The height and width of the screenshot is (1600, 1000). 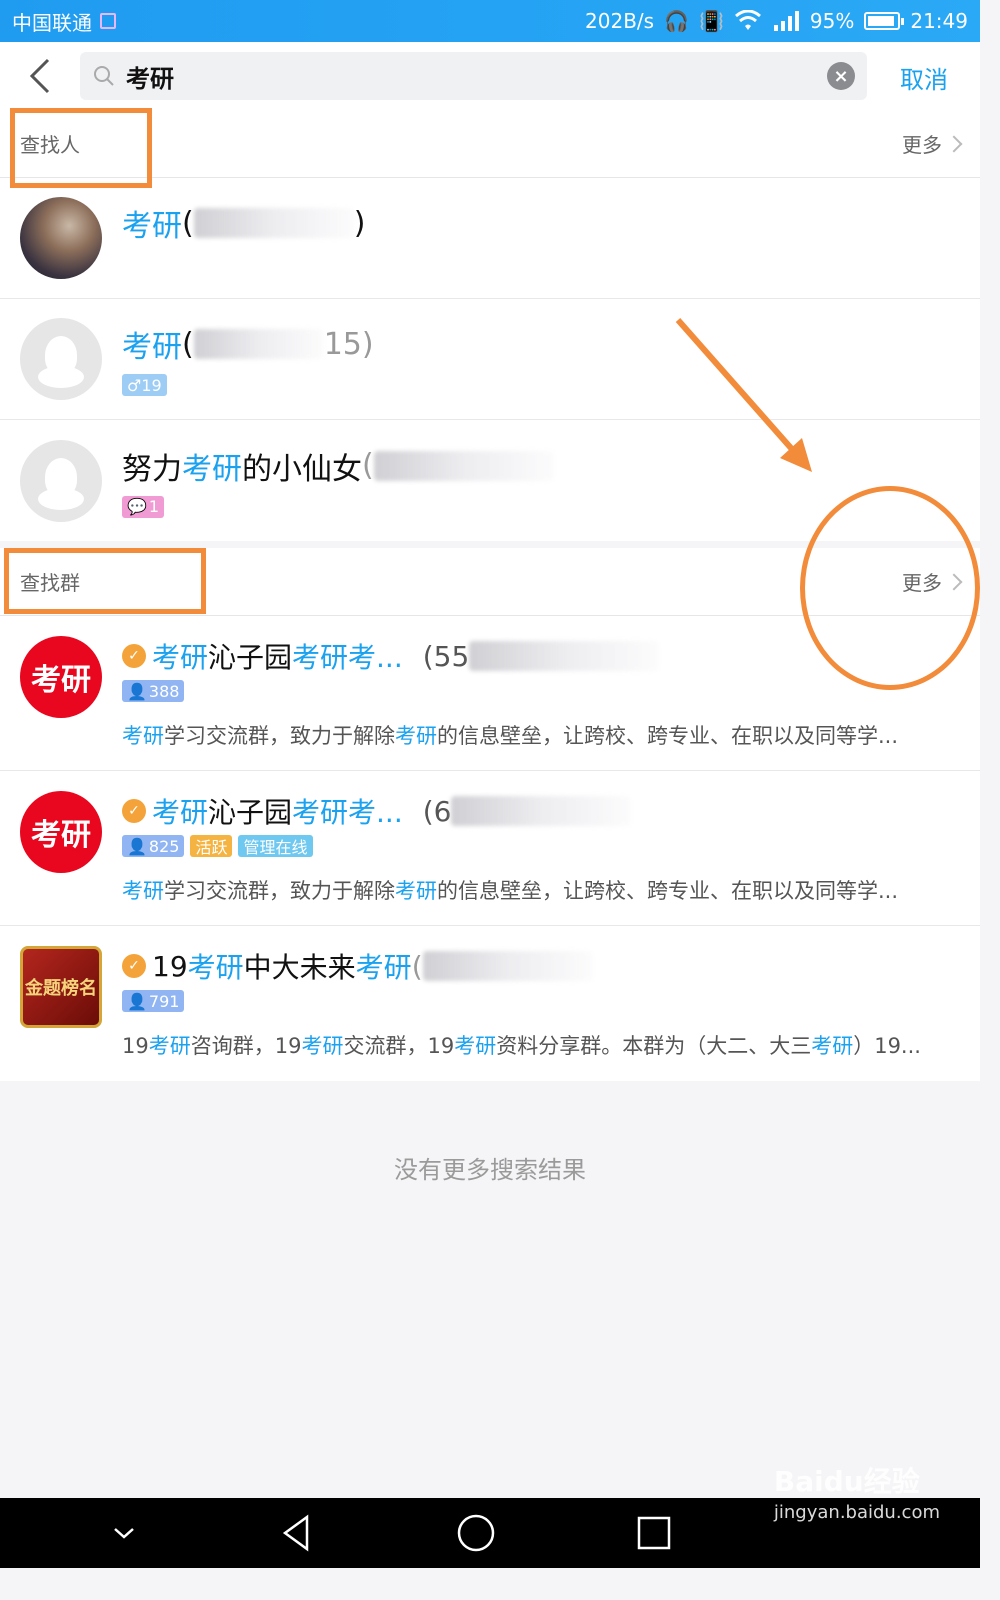 I want to click on chevron-down-icon, so click(x=124, y=1533).